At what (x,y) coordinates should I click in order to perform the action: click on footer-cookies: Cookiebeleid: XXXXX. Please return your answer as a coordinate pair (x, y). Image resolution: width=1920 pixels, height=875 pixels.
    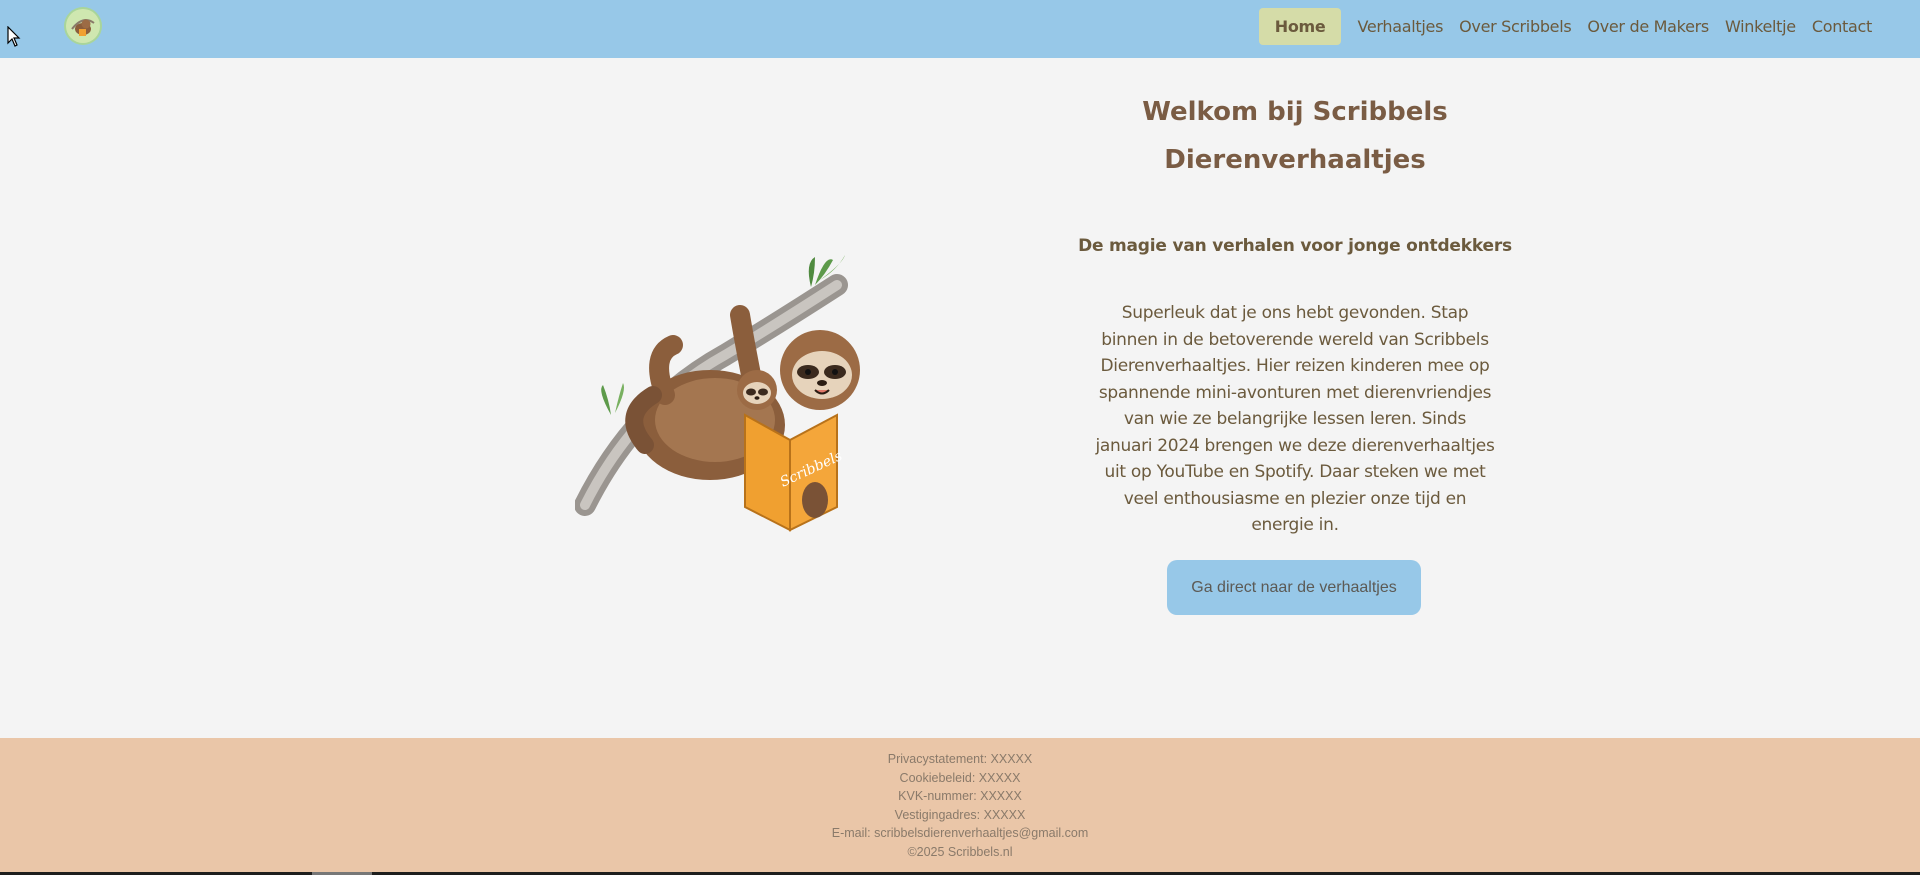
    Looking at the image, I should click on (960, 778).